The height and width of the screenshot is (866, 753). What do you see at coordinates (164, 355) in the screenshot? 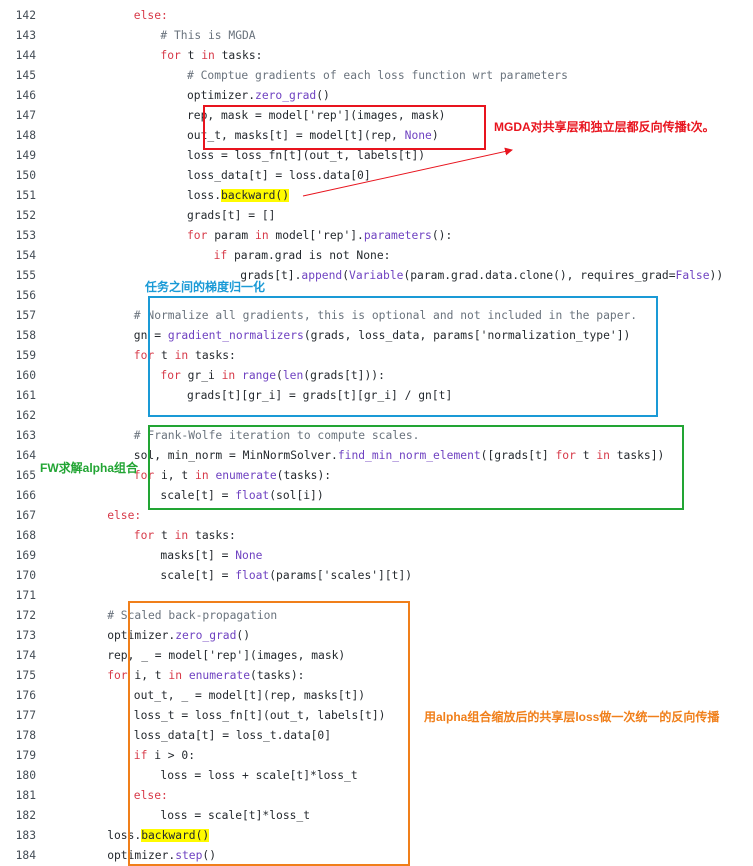
I see `code-token: t` at bounding box center [164, 355].